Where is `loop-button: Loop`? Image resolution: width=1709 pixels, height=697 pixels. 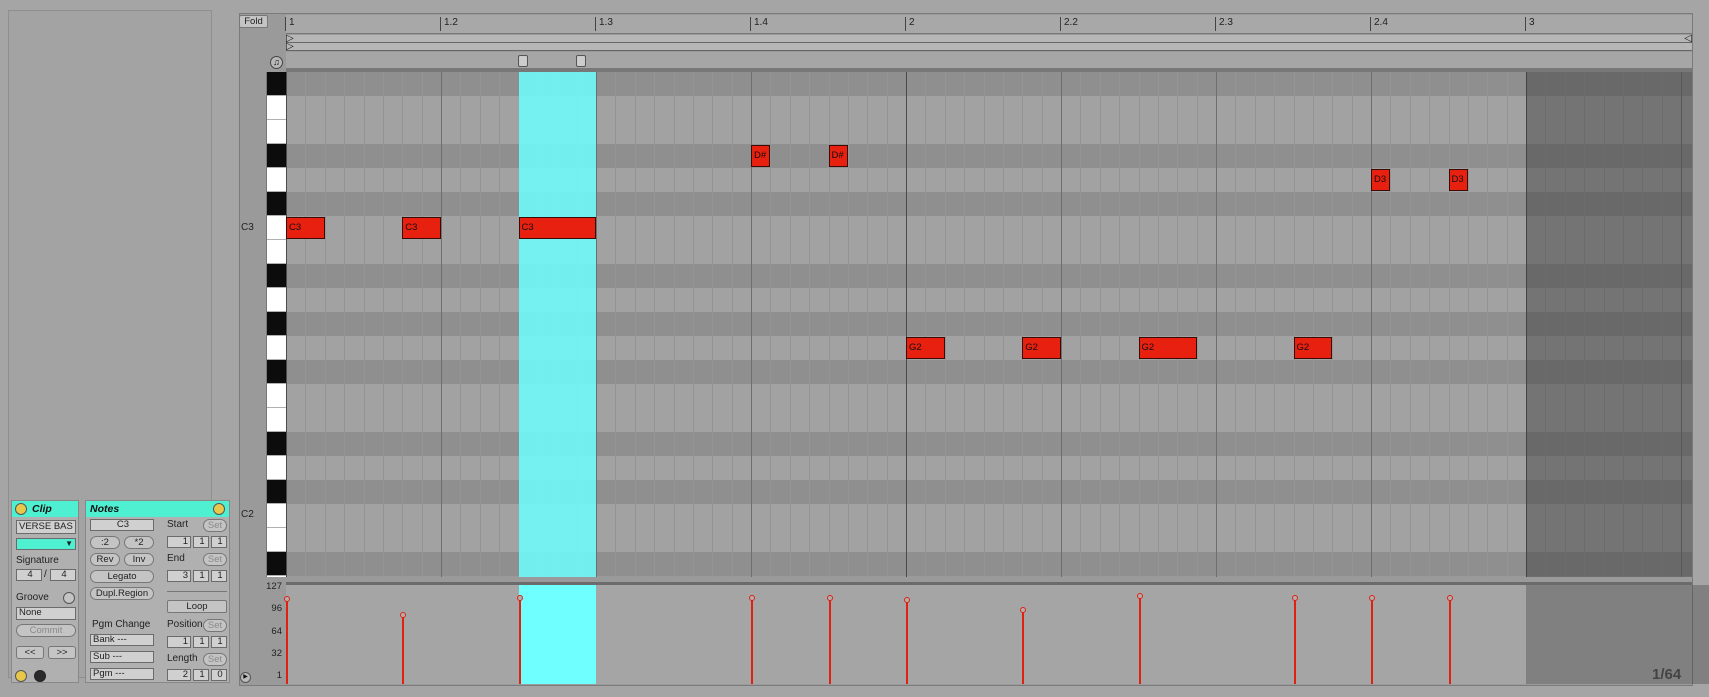 loop-button: Loop is located at coordinates (197, 606).